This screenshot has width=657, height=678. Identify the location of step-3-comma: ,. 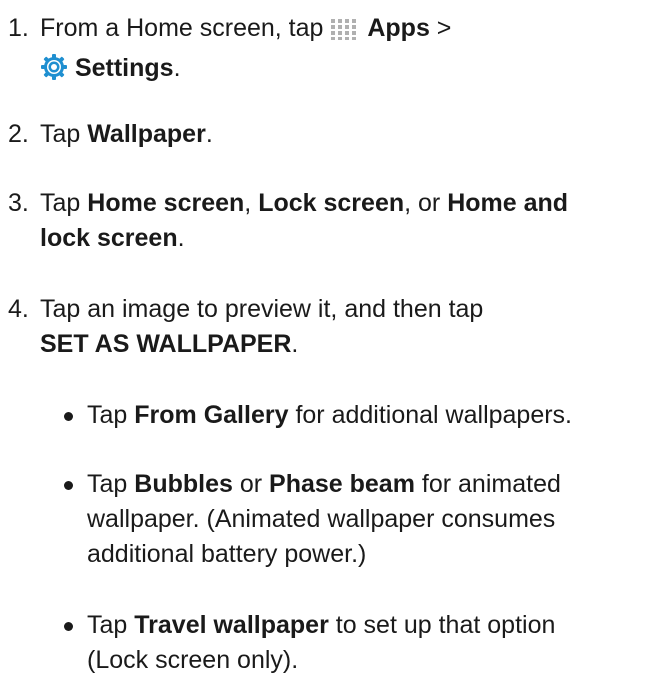
(248, 203).